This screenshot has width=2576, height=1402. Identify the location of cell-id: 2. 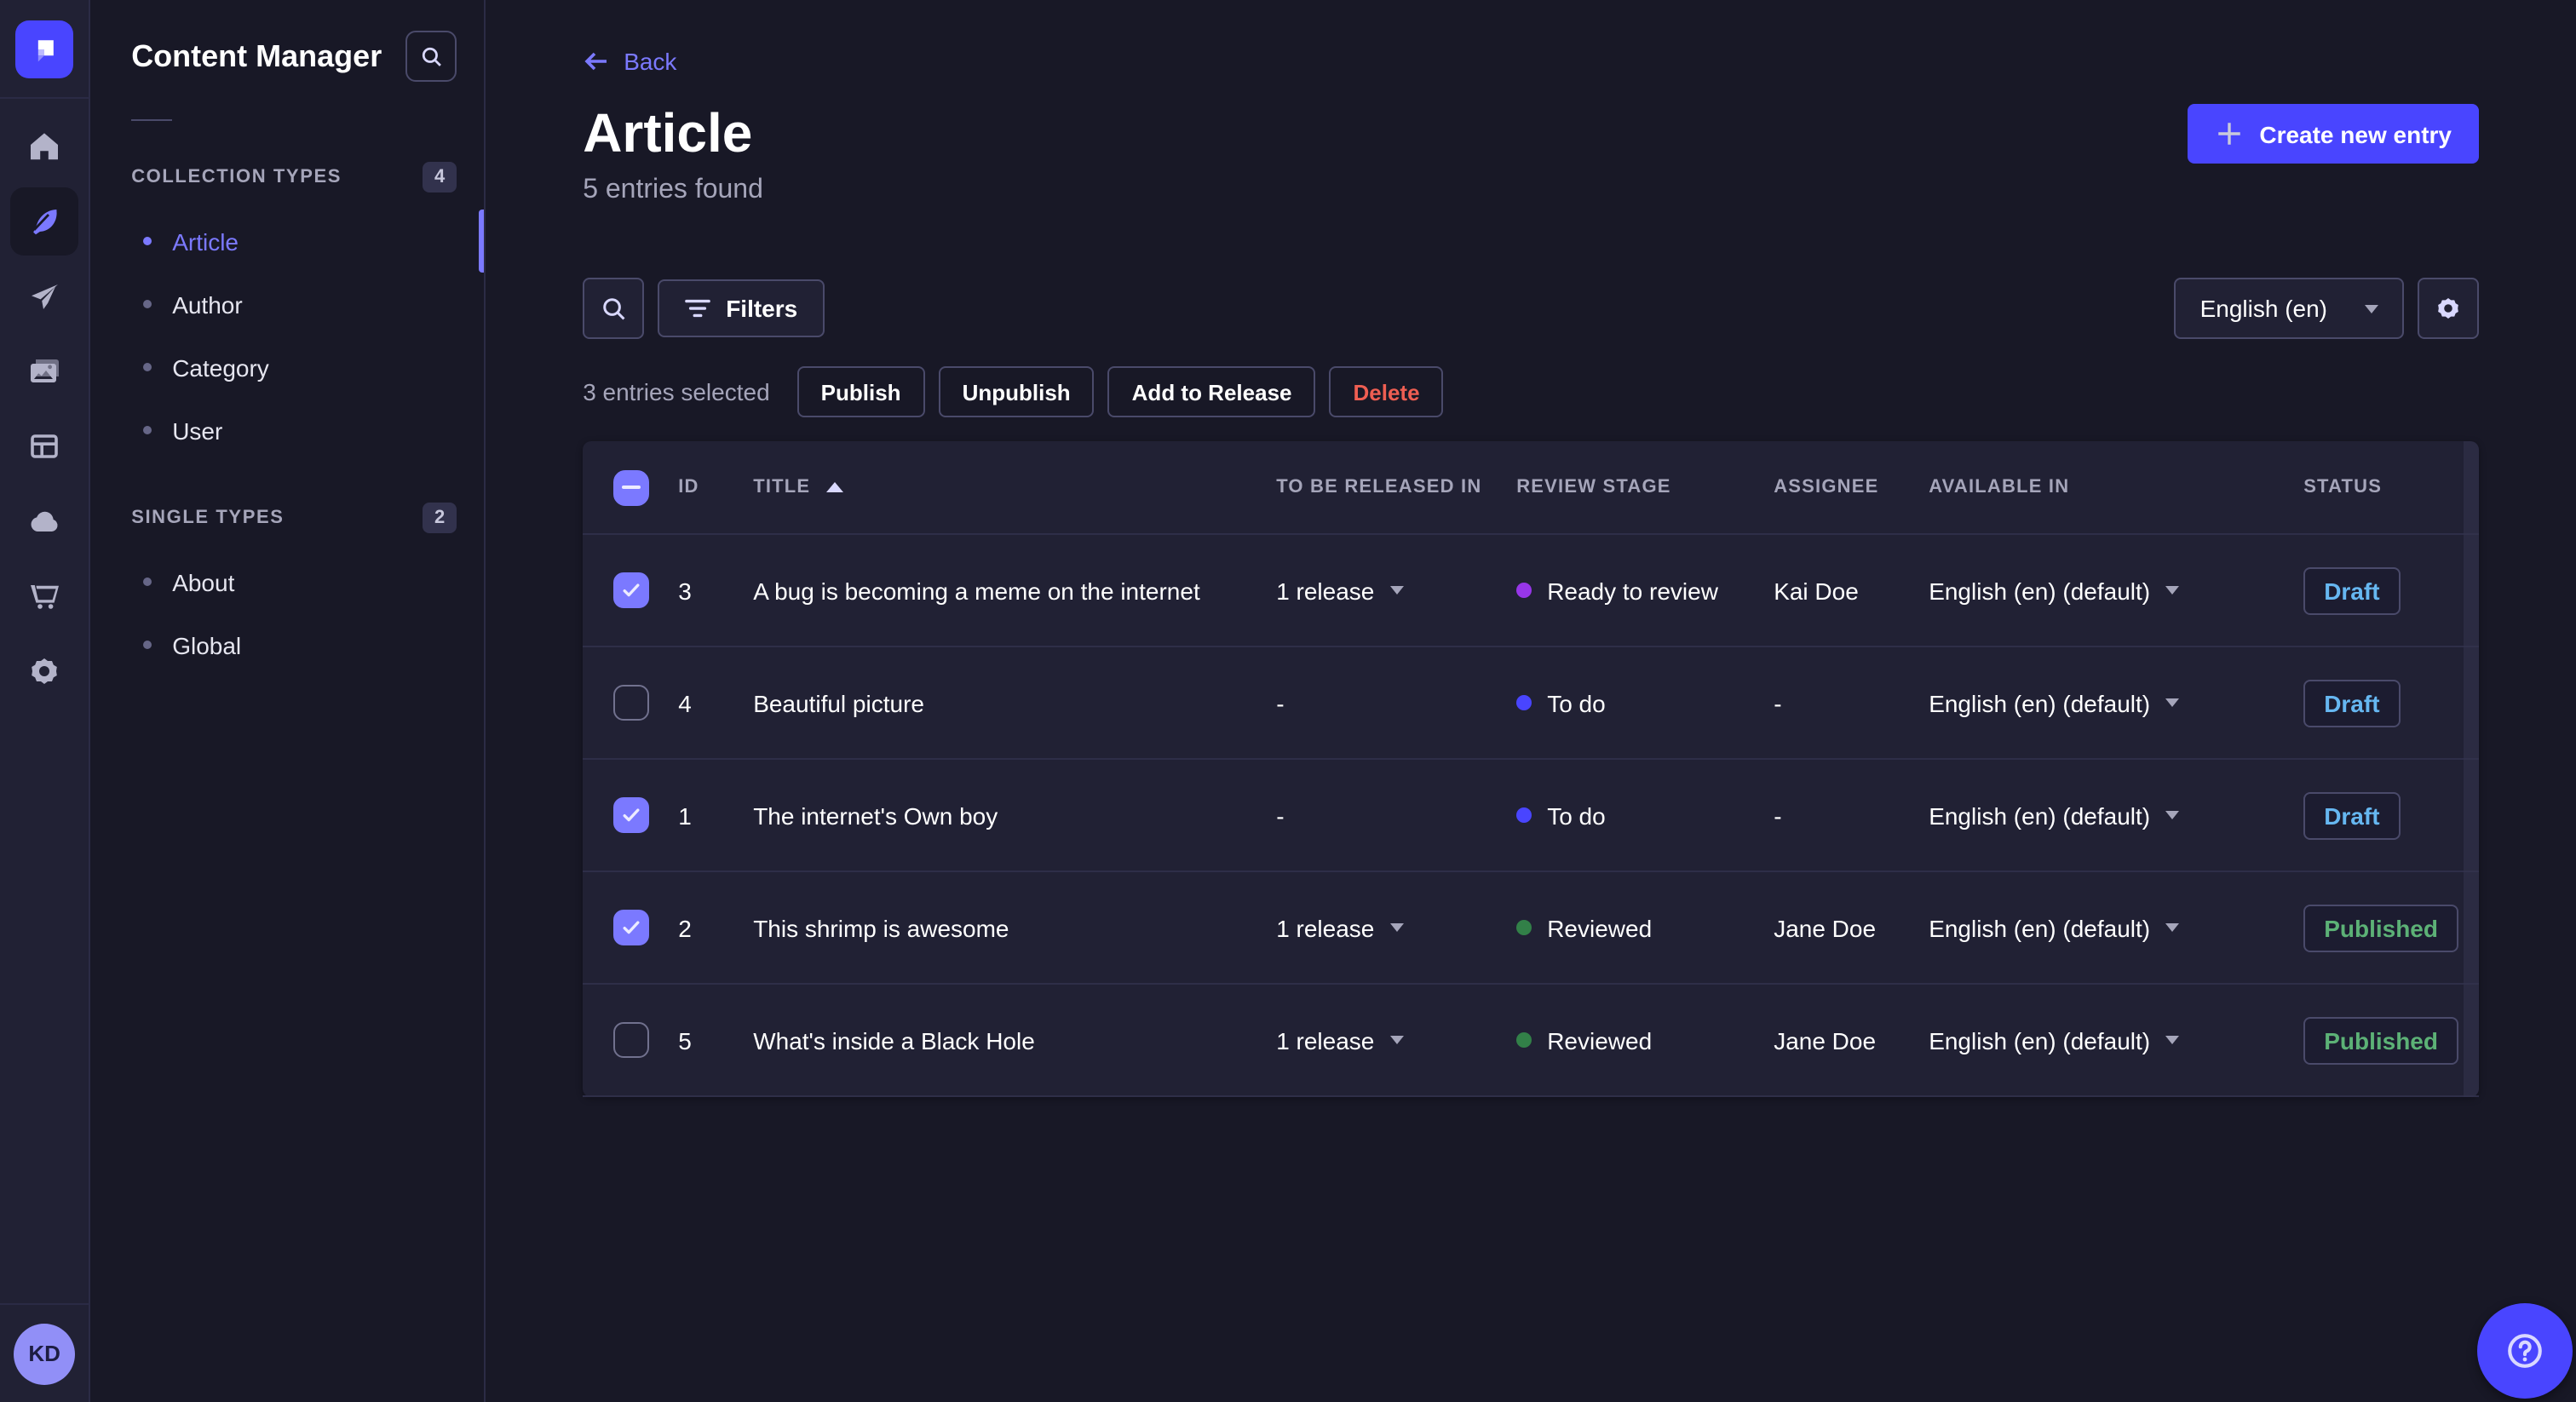
(685, 927).